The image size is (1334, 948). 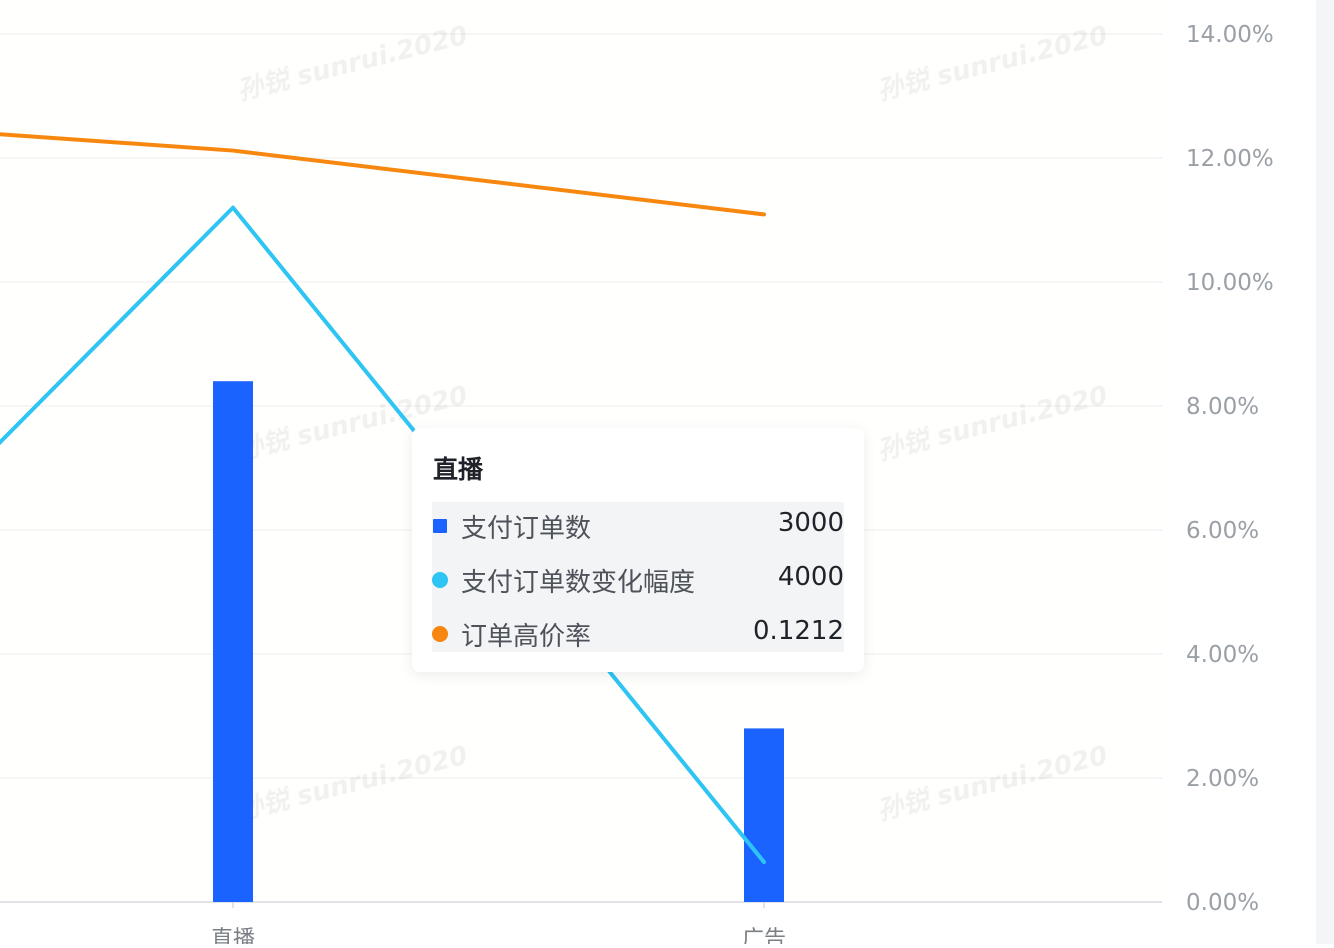 I want to click on y-axis-tick-label: 12.00%, so click(x=1230, y=159).